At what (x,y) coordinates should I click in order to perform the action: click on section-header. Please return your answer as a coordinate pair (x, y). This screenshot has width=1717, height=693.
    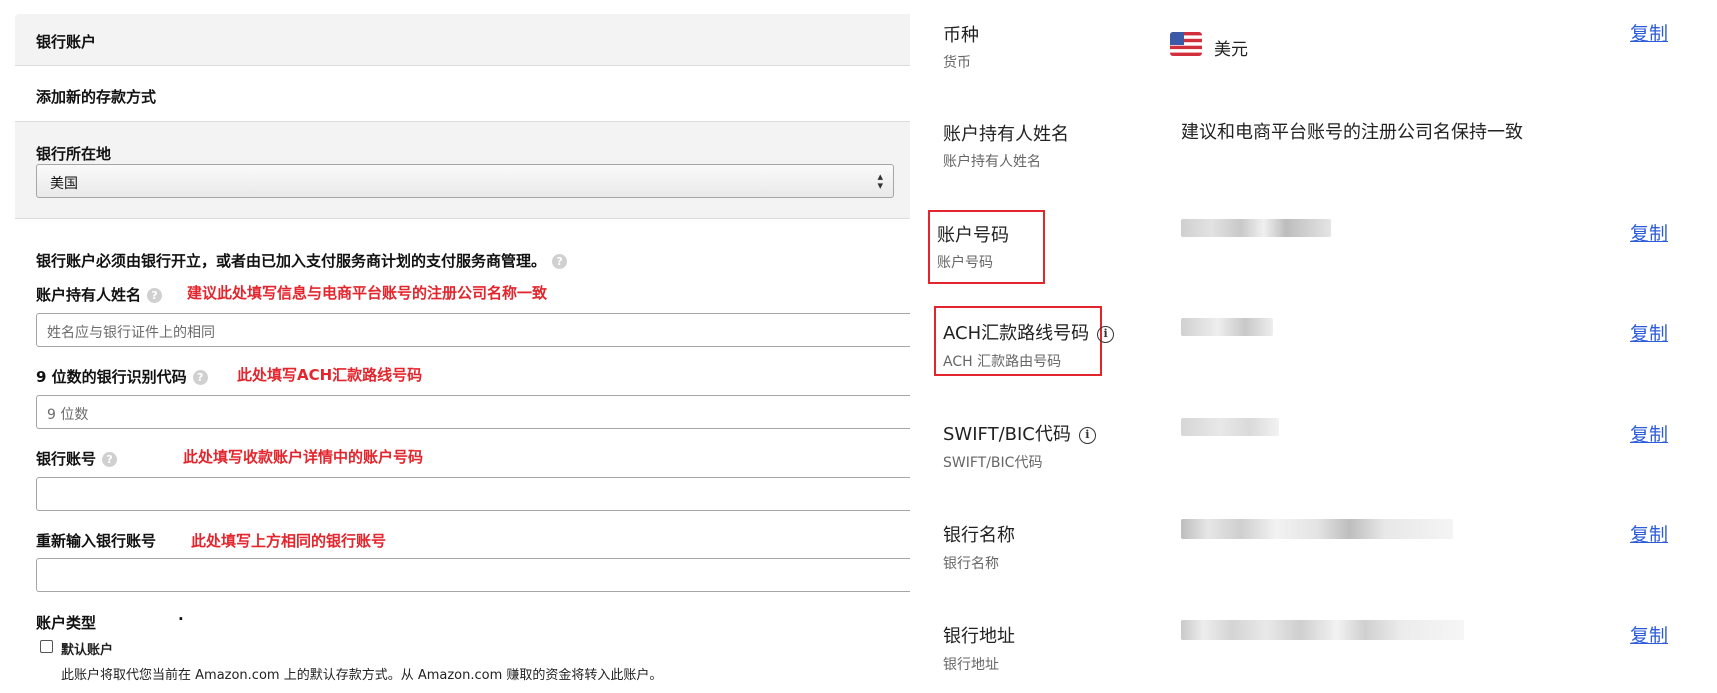
    Looking at the image, I should click on (462, 40).